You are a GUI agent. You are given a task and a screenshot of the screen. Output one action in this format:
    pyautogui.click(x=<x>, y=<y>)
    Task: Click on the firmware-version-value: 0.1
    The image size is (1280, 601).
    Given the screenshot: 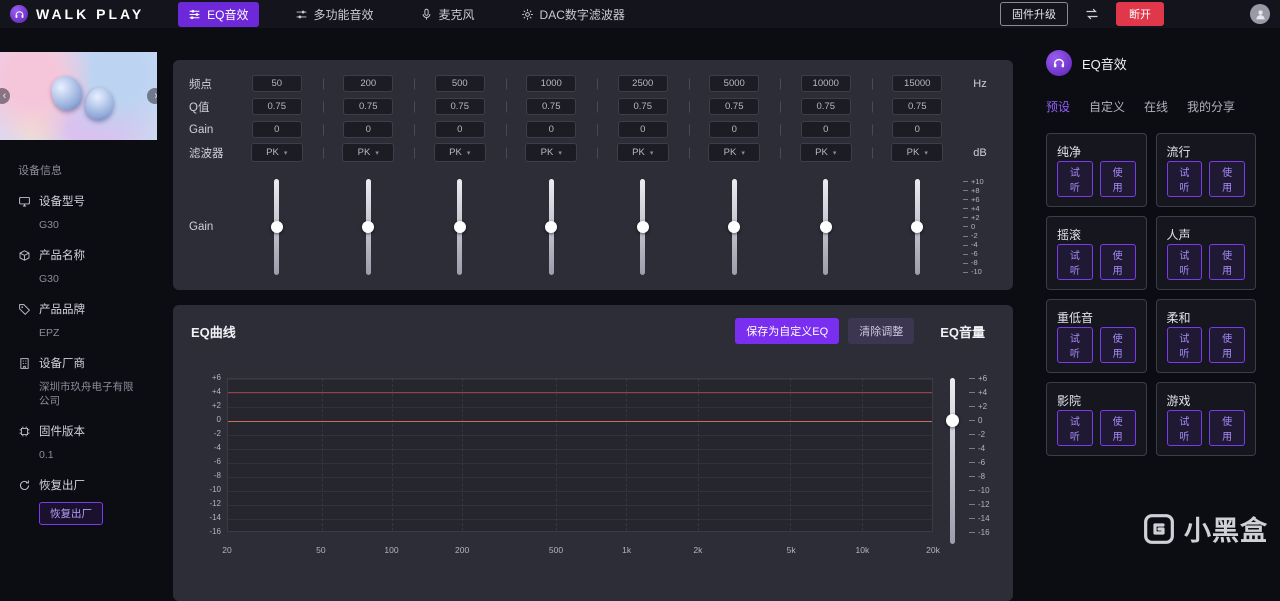 What is the action you would take?
    pyautogui.click(x=46, y=455)
    